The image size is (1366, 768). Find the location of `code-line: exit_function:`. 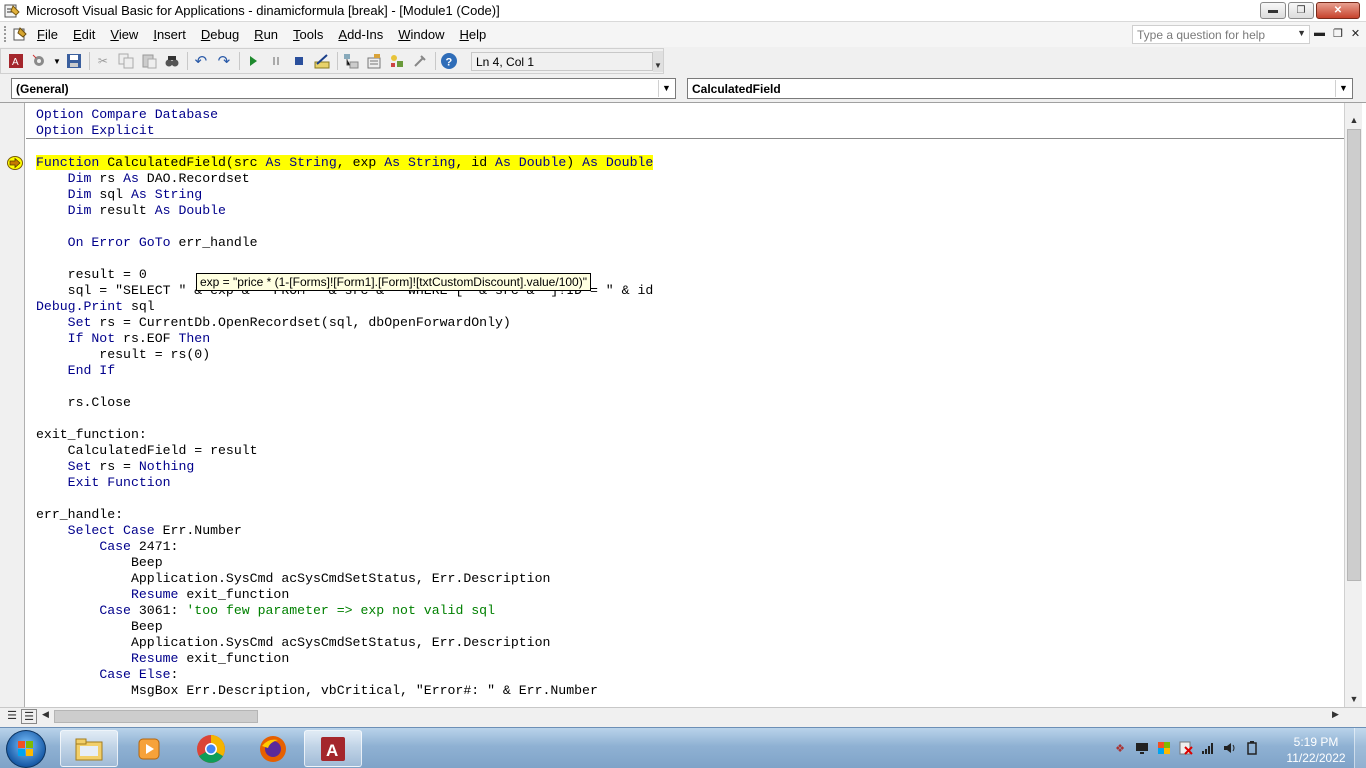

code-line: exit_function: is located at coordinates (344, 435).